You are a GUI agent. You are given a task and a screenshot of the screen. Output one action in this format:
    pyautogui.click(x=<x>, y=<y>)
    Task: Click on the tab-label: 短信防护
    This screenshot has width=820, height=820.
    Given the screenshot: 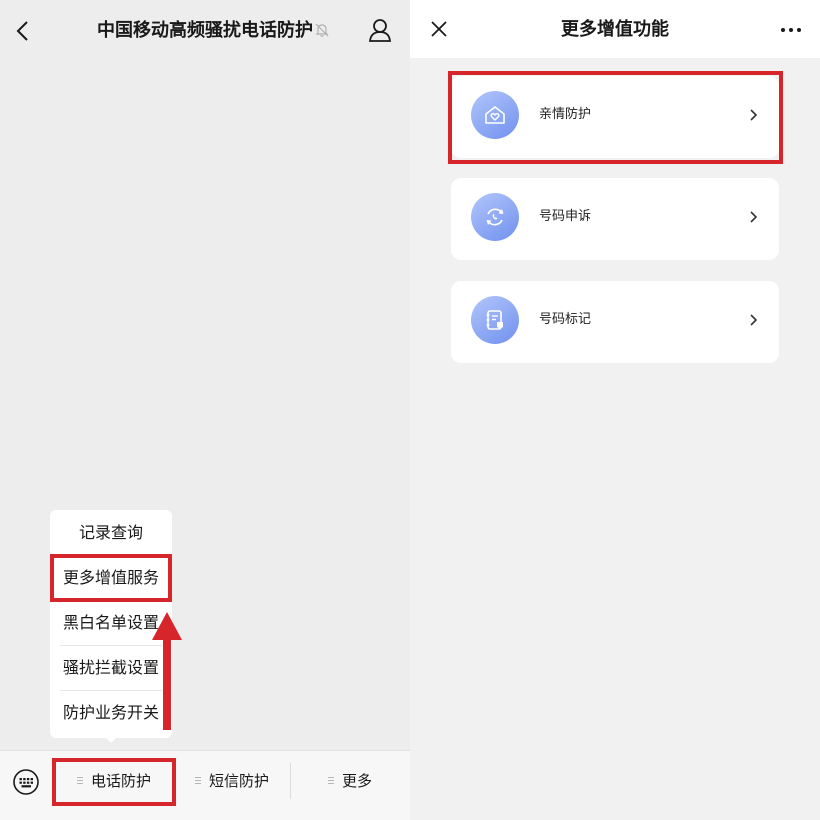 What is the action you would take?
    pyautogui.click(x=238, y=781)
    